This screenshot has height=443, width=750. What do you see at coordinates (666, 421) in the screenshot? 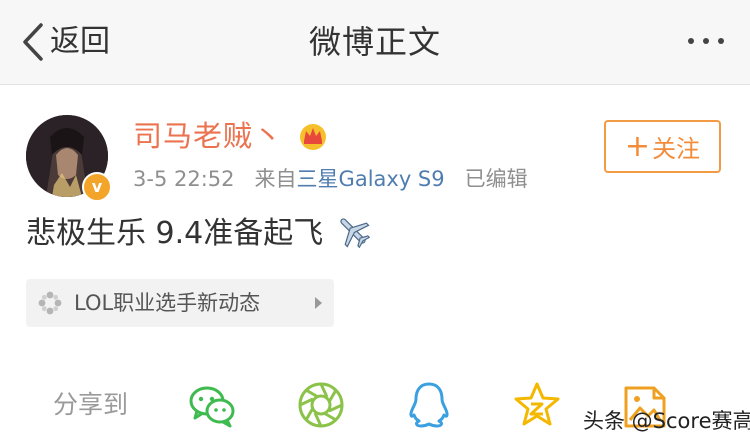
I see `watermark-text: 头条 @Score赛高` at bounding box center [666, 421].